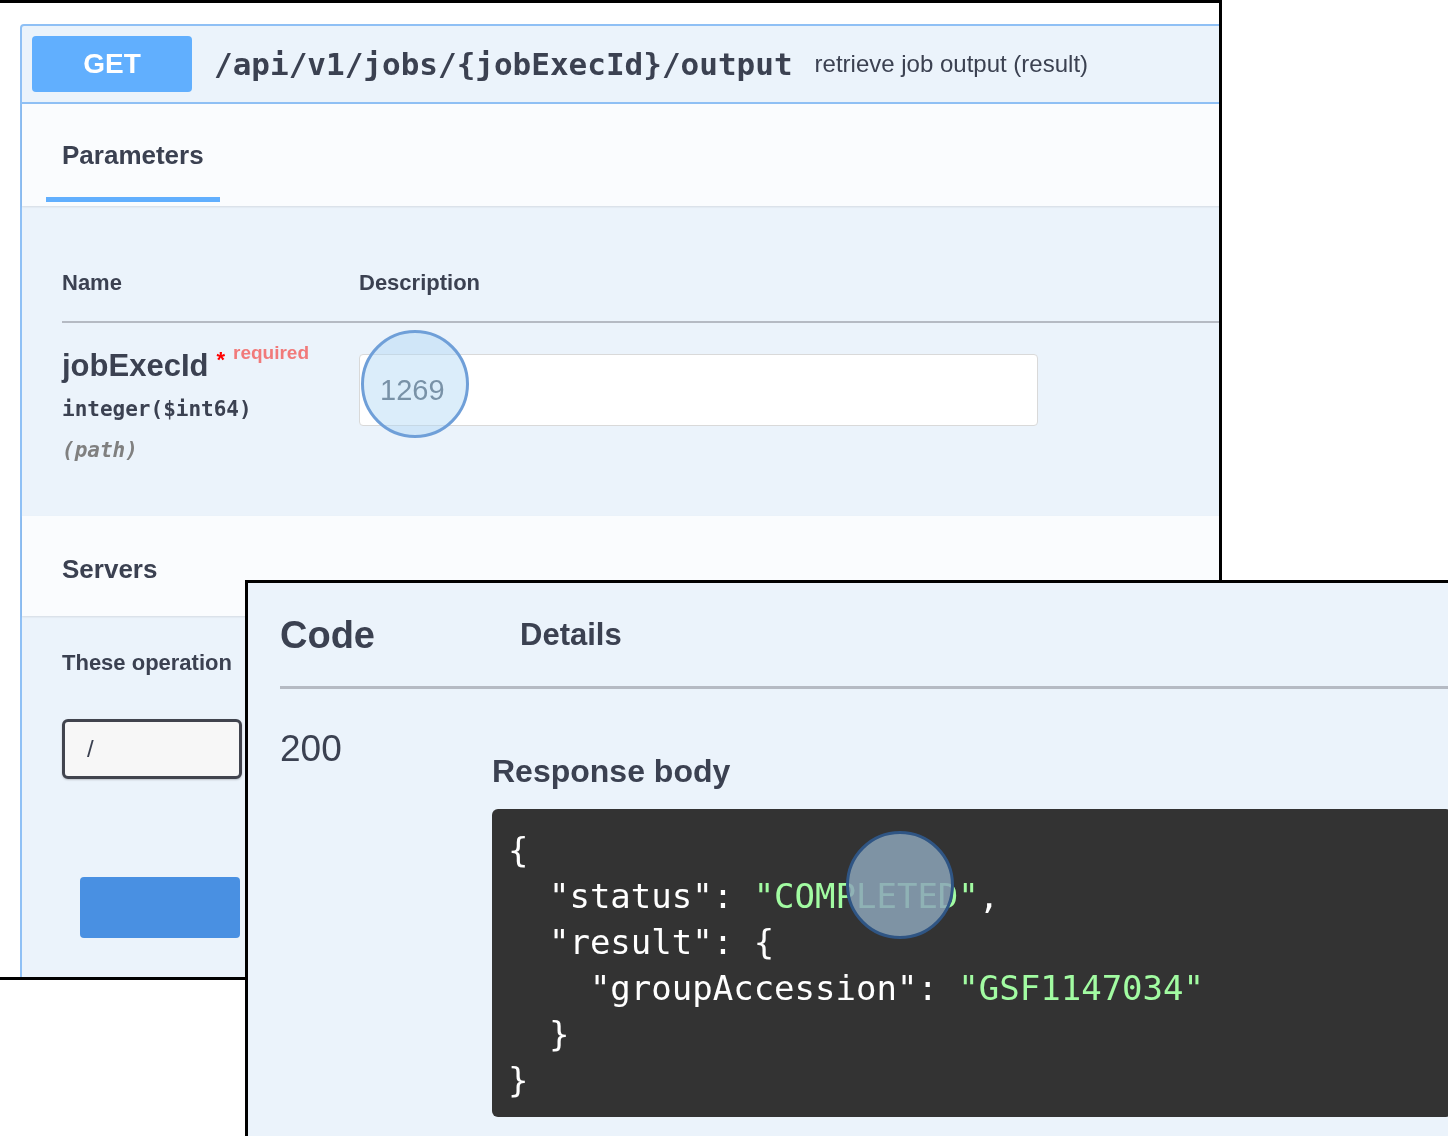  I want to click on required-mark: *, so click(220, 359).